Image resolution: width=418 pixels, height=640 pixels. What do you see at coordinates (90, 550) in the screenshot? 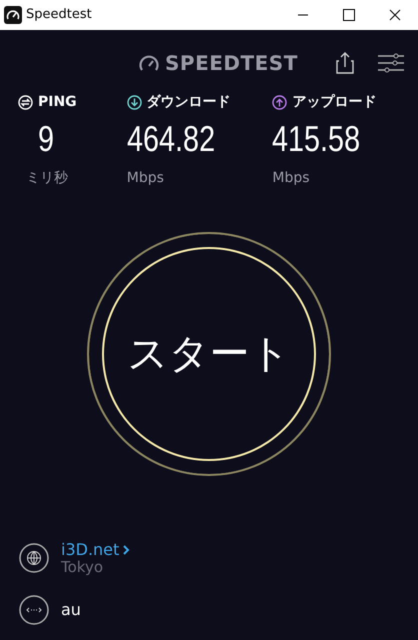
I see `server-link: i3D.net` at bounding box center [90, 550].